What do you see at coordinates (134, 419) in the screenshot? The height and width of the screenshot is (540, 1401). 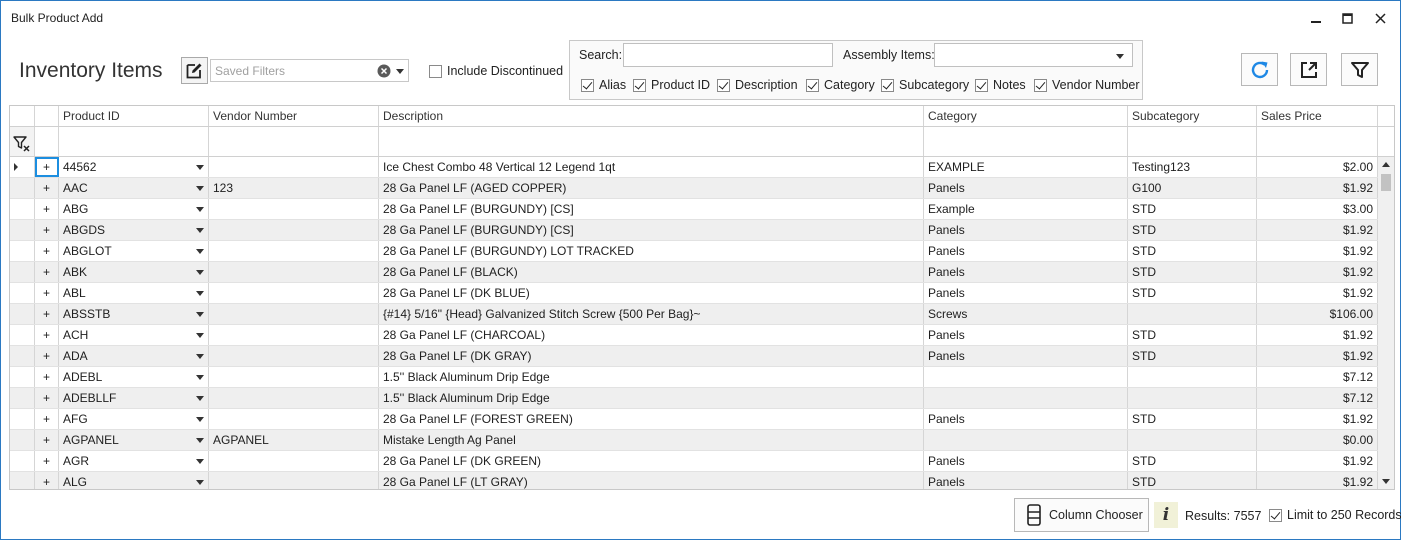 I see `product-id-cell: AFG` at bounding box center [134, 419].